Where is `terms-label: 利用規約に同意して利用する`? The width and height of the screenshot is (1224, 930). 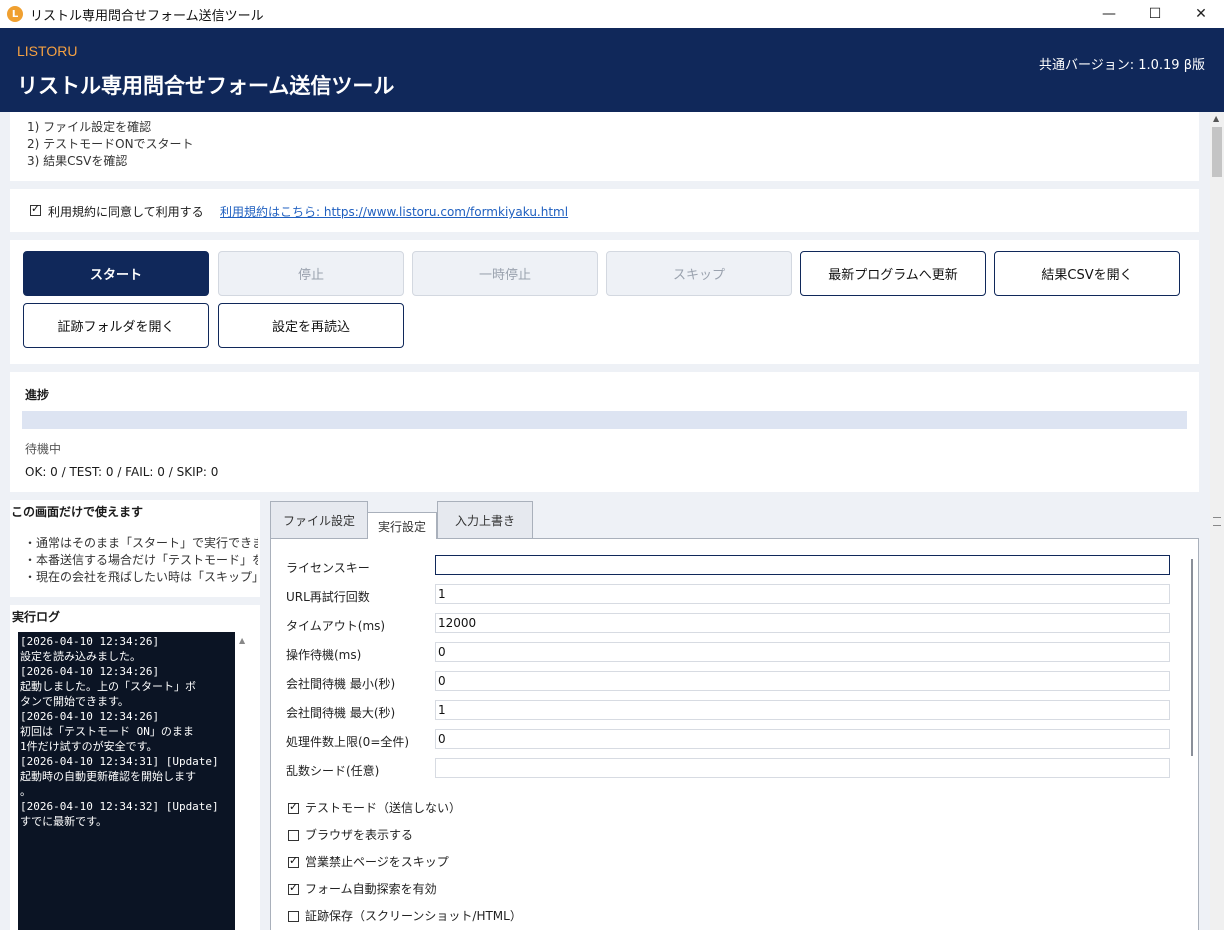 terms-label: 利用規約に同意して利用する is located at coordinates (126, 211).